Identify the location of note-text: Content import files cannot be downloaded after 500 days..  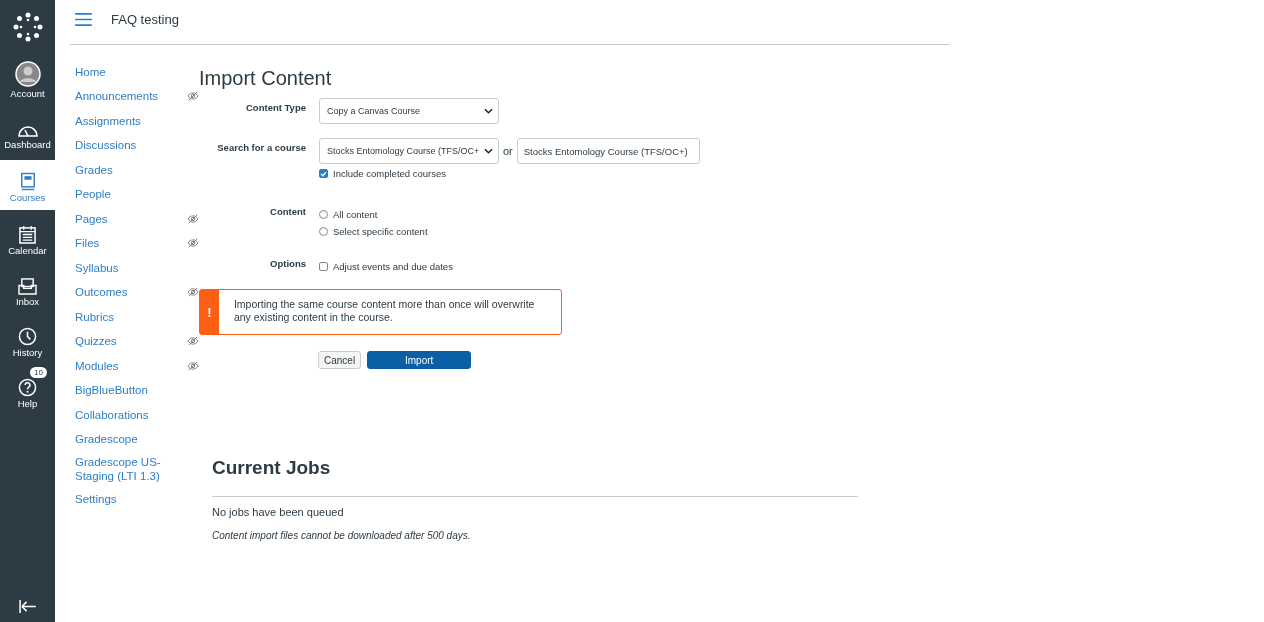
(342, 535).